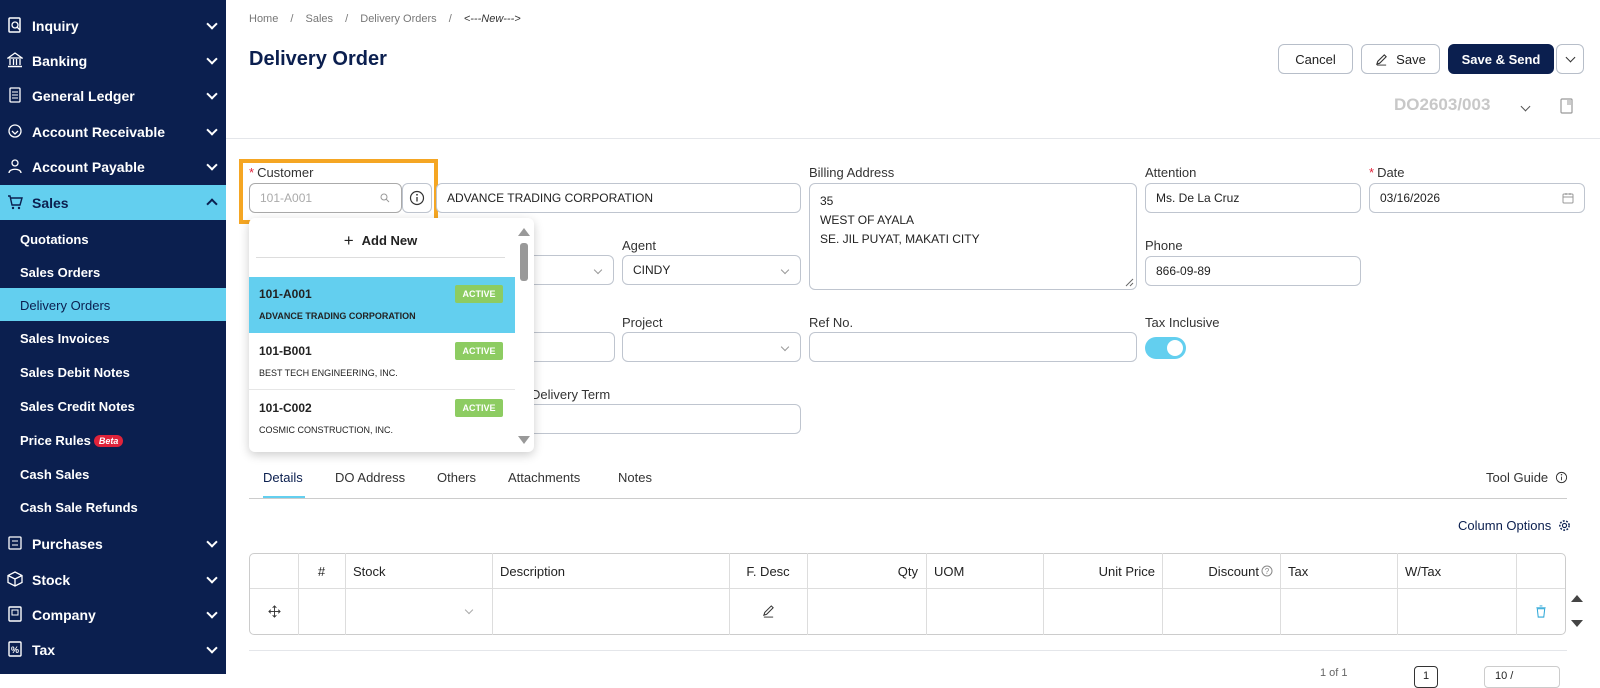  What do you see at coordinates (65, 338) in the screenshot?
I see `sidebar-sub-label: Sales Invoices` at bounding box center [65, 338].